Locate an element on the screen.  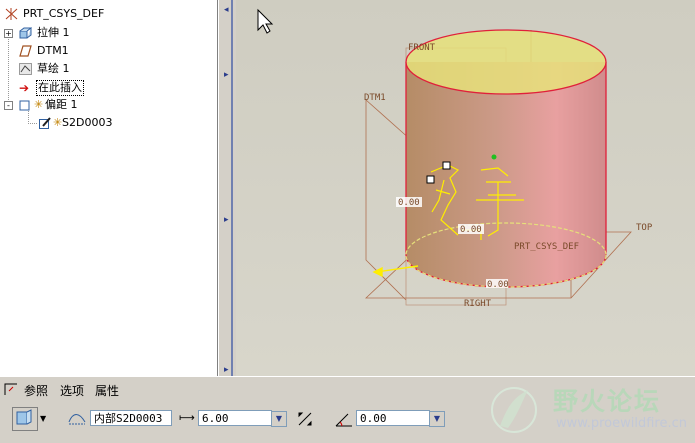
tree-item-csys: PRT_CSYS_DEF is located at coordinates (105, 14).